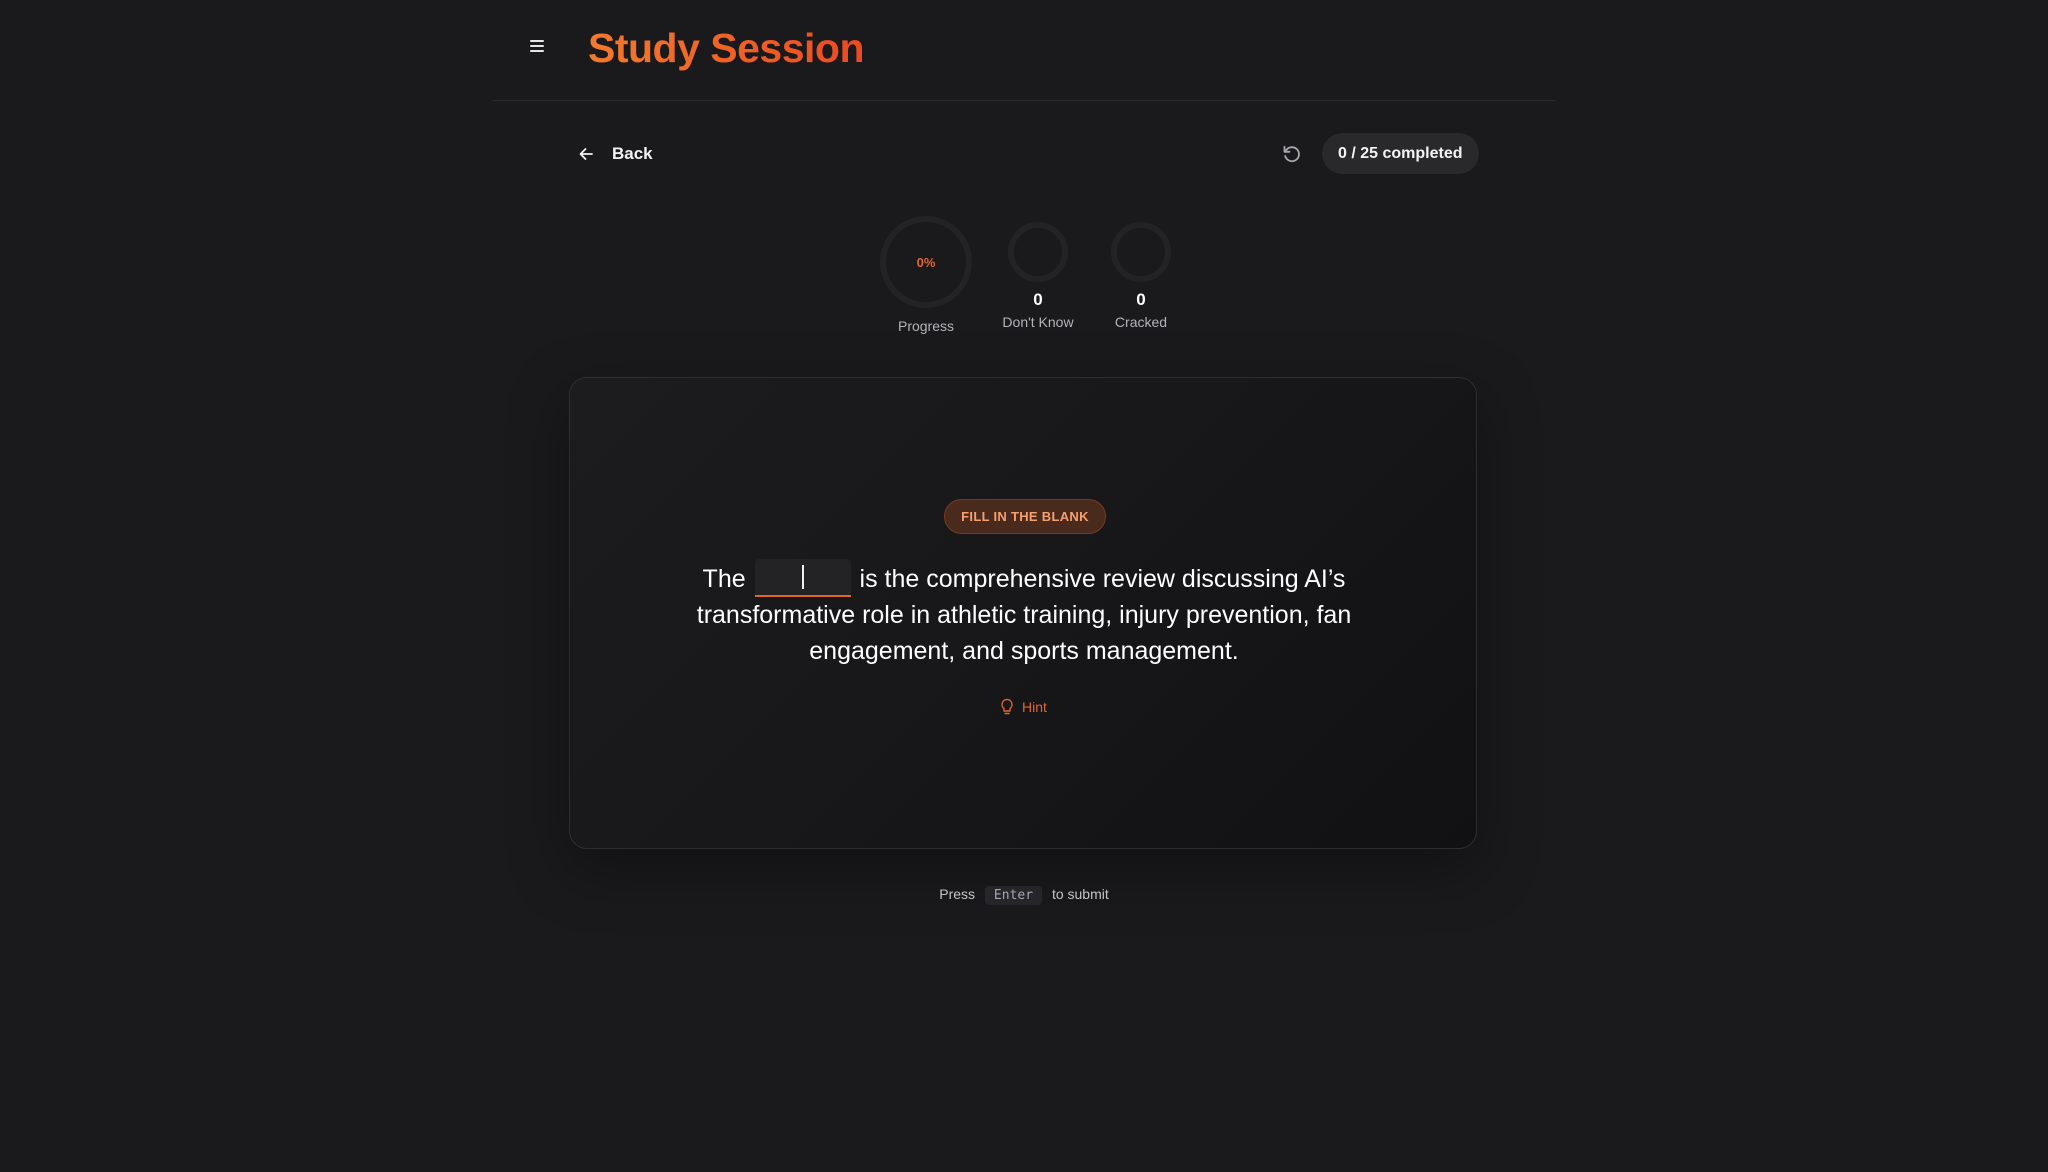  Describe the element at coordinates (538, 46) in the screenshot. I see `hamburger-menu-icon` at that location.